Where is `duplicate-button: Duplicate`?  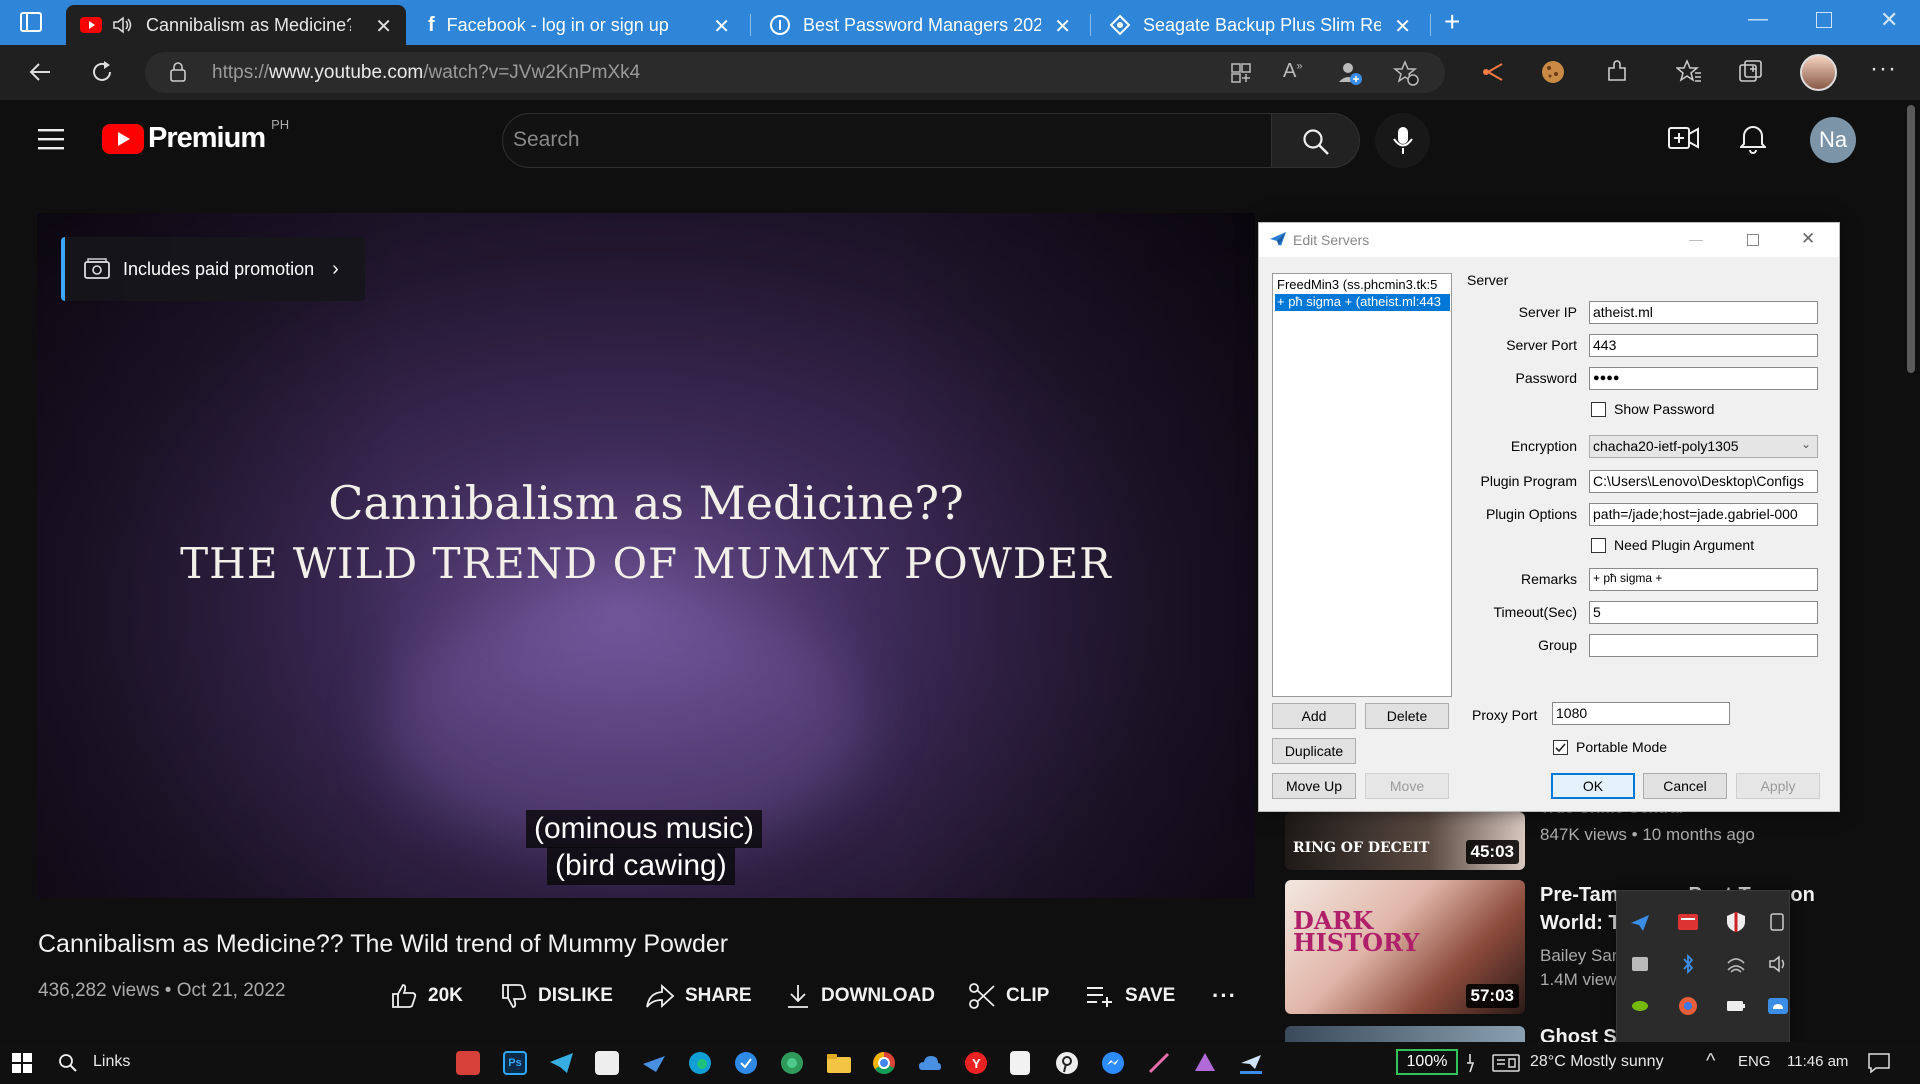 duplicate-button: Duplicate is located at coordinates (1314, 751).